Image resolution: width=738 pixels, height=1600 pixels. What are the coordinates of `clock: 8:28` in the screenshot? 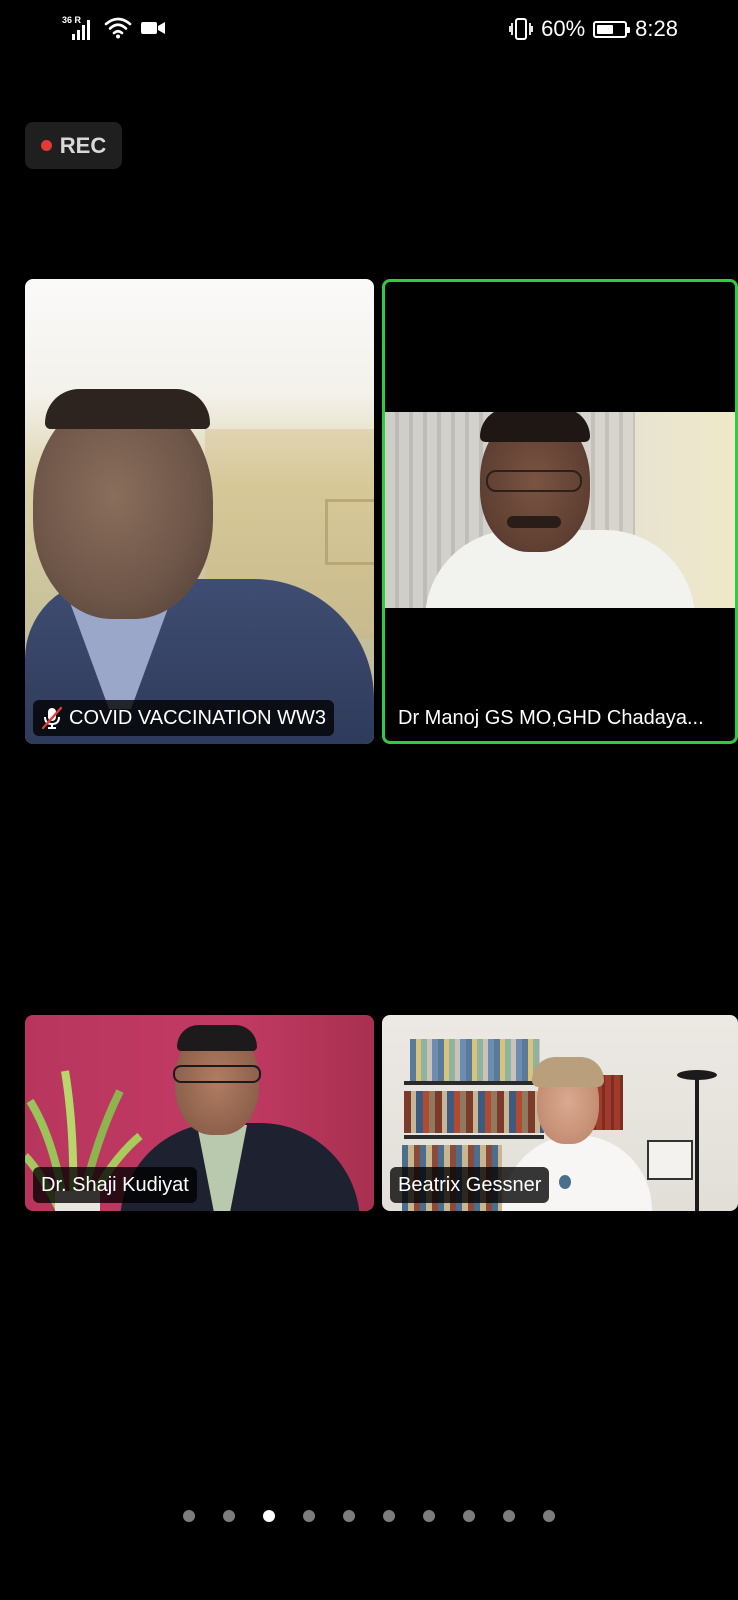 It's located at (656, 28).